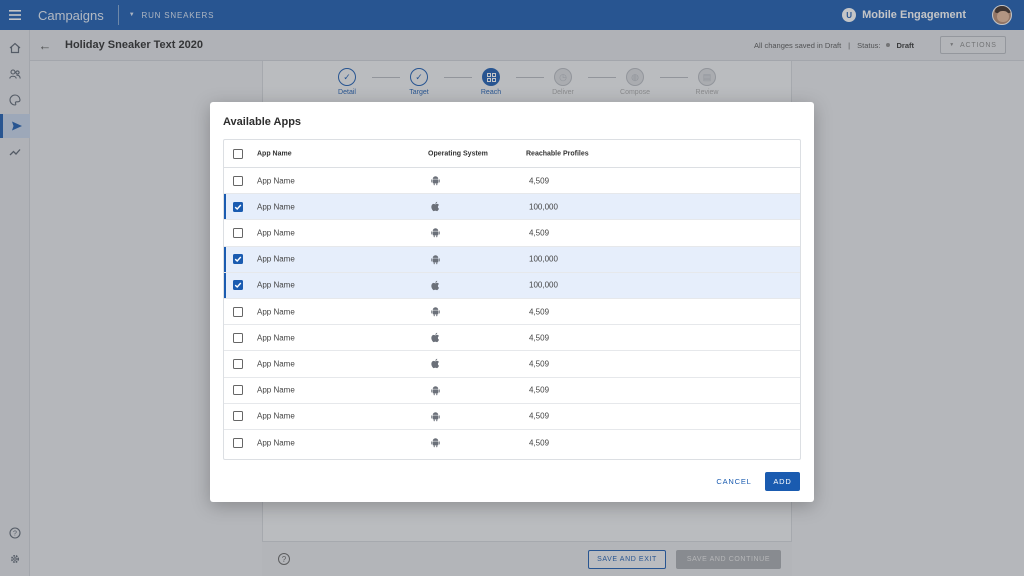 This screenshot has height=576, width=1024. Describe the element at coordinates (557, 153) in the screenshot. I see `column-header-reachable-profiles: Reachable Profiles` at that location.